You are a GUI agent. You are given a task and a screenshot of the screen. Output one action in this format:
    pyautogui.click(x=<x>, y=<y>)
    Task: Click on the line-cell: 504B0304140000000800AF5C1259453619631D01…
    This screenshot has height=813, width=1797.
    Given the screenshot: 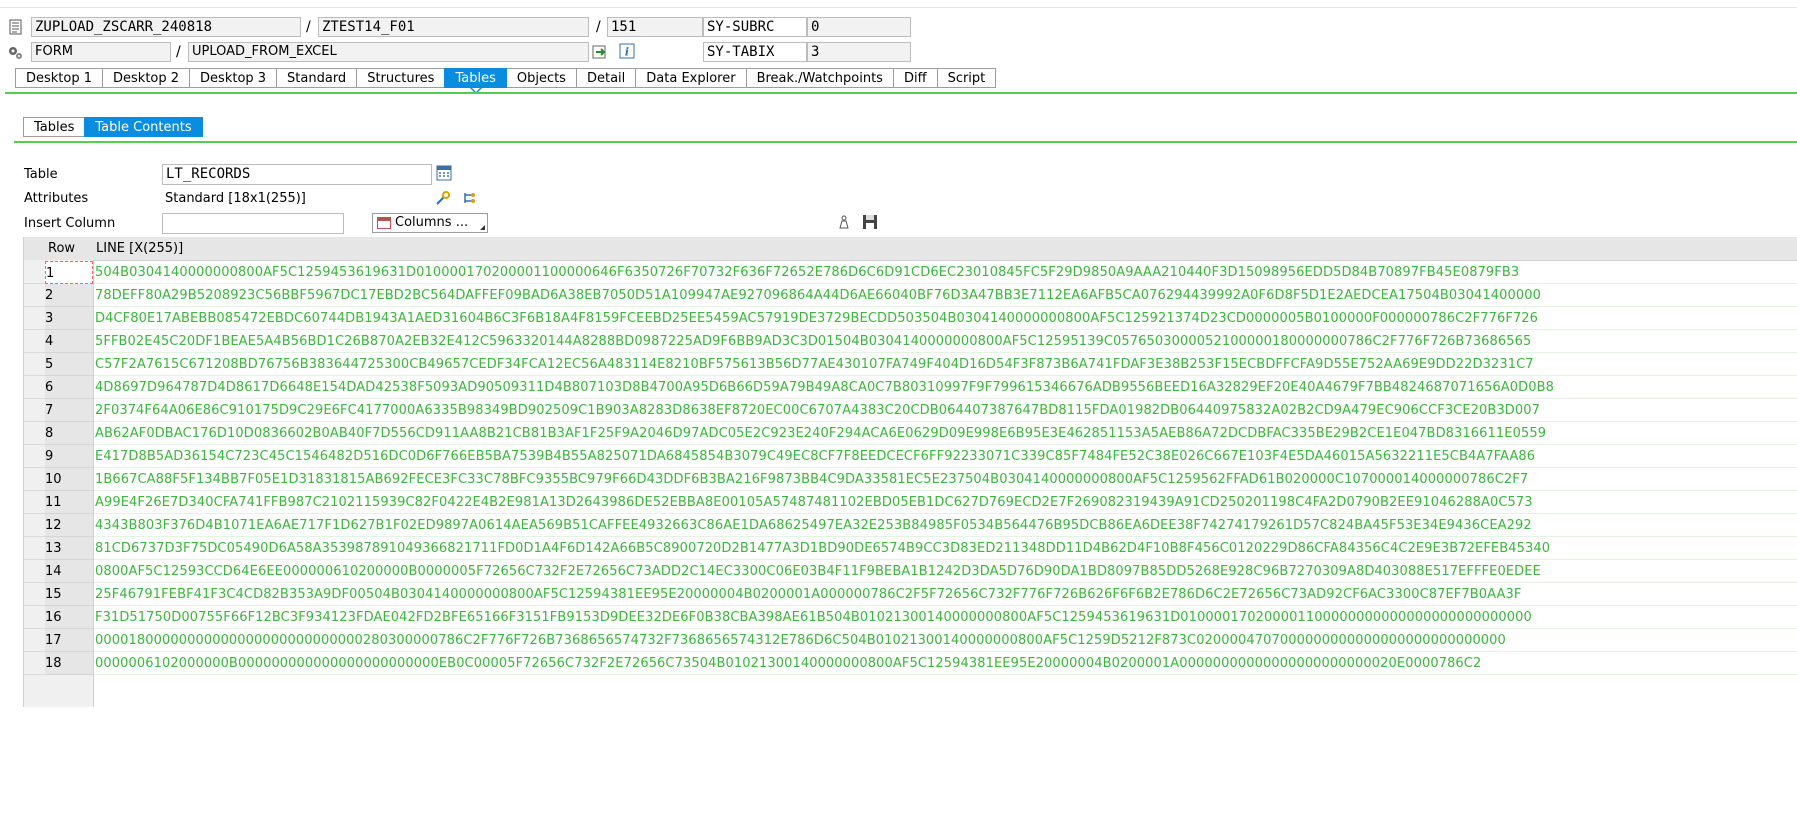 What is the action you would take?
    pyautogui.click(x=945, y=272)
    